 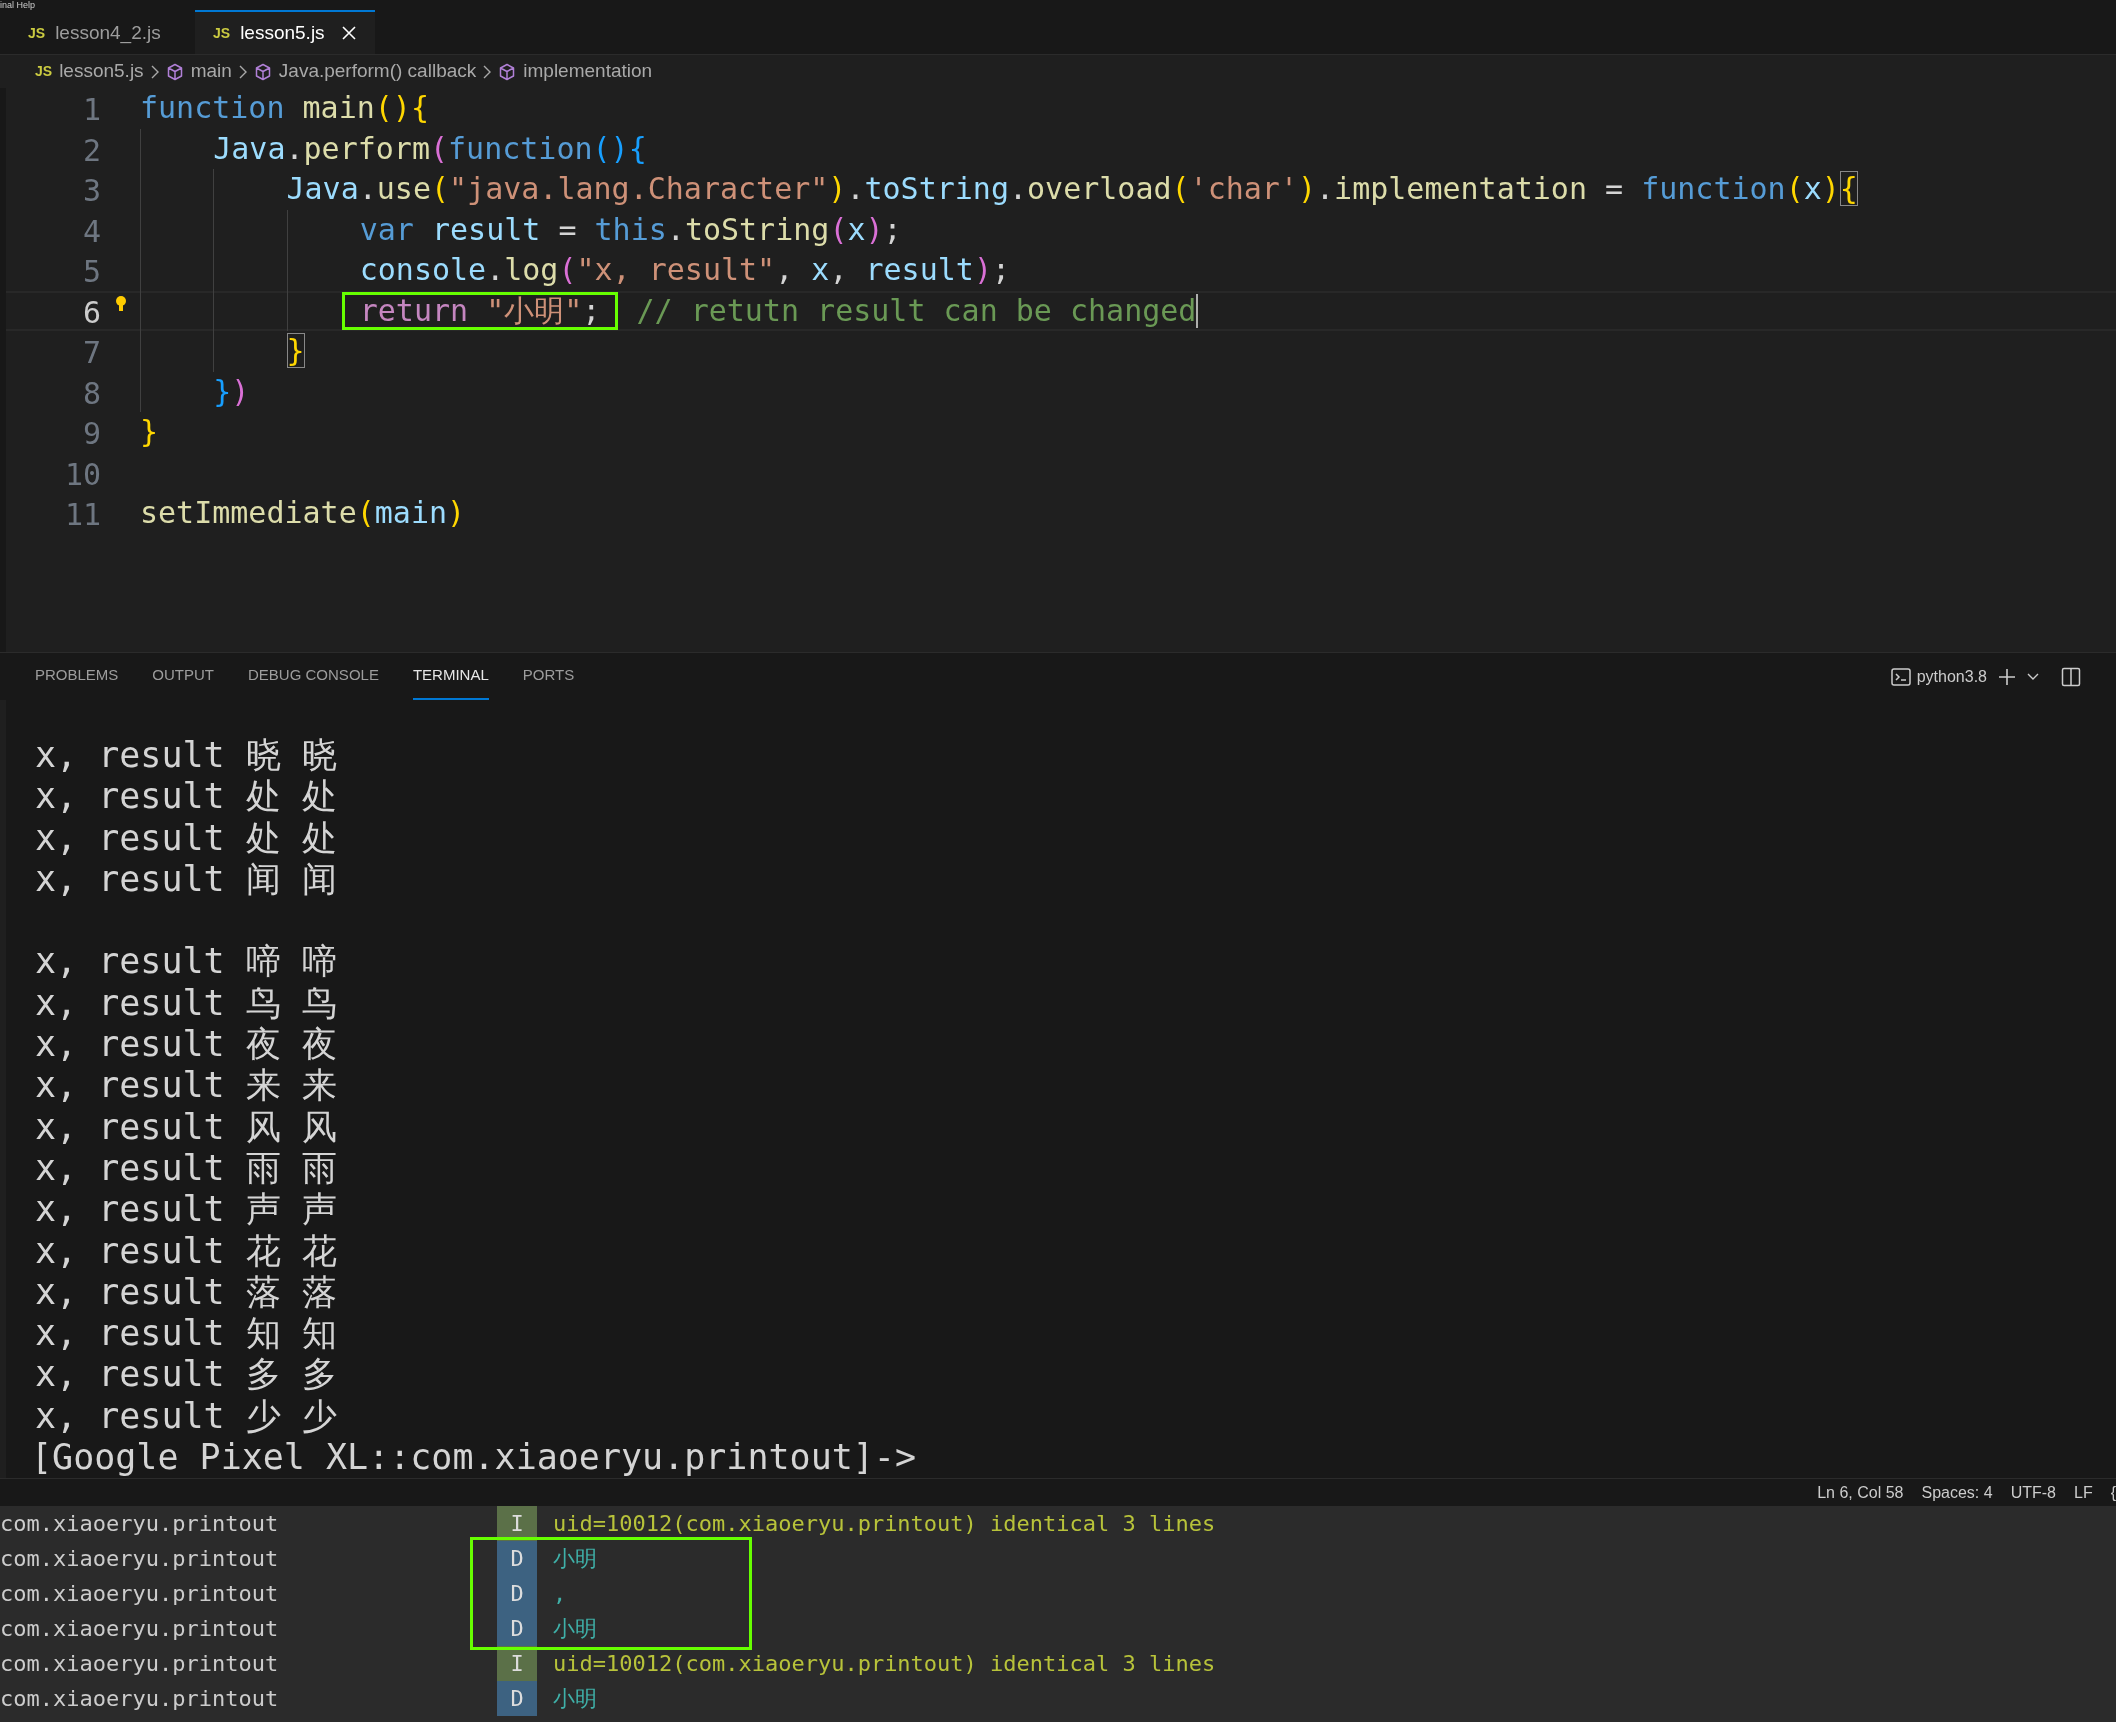 I want to click on line-number: 1, so click(x=91, y=109).